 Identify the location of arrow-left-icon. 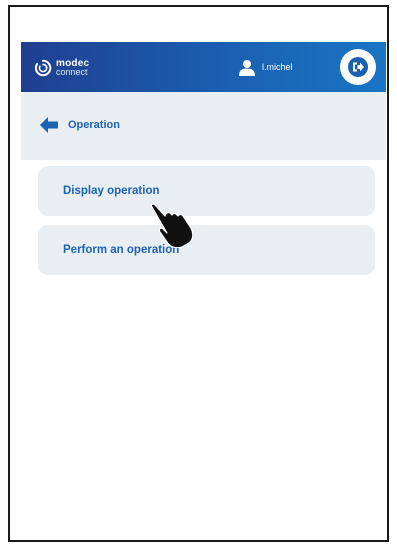
(49, 125).